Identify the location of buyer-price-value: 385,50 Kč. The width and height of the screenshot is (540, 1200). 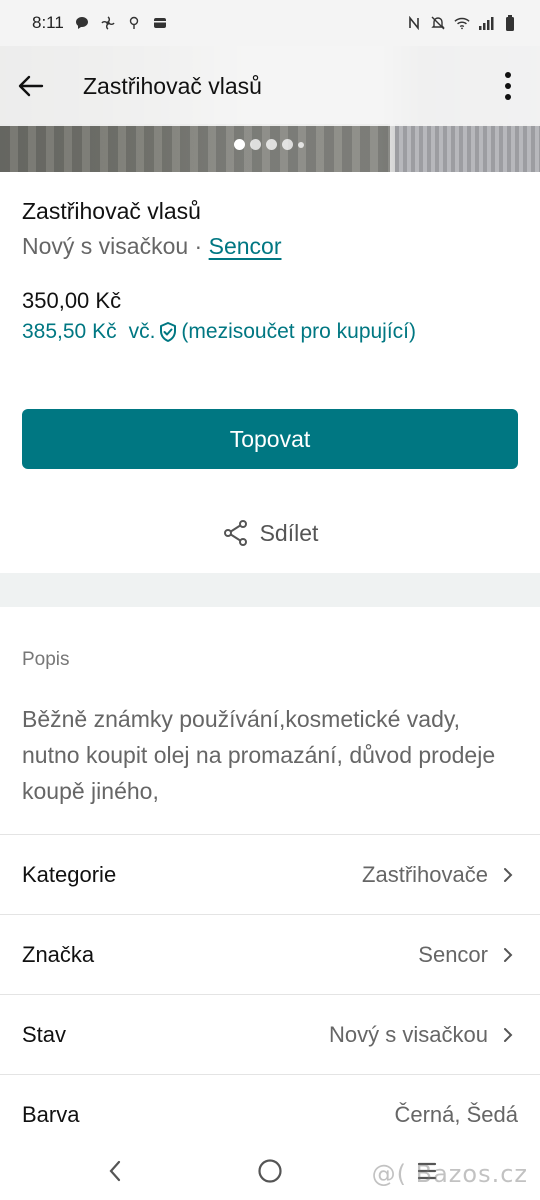
(69, 331).